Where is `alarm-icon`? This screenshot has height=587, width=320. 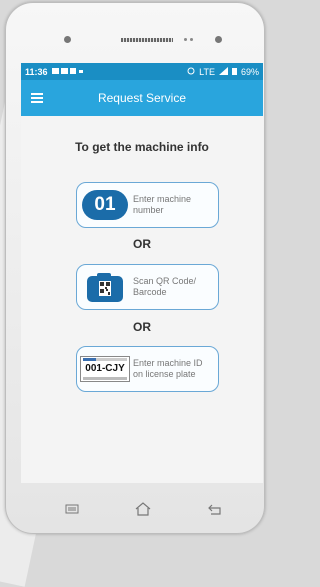
alarm-icon is located at coordinates (191, 72).